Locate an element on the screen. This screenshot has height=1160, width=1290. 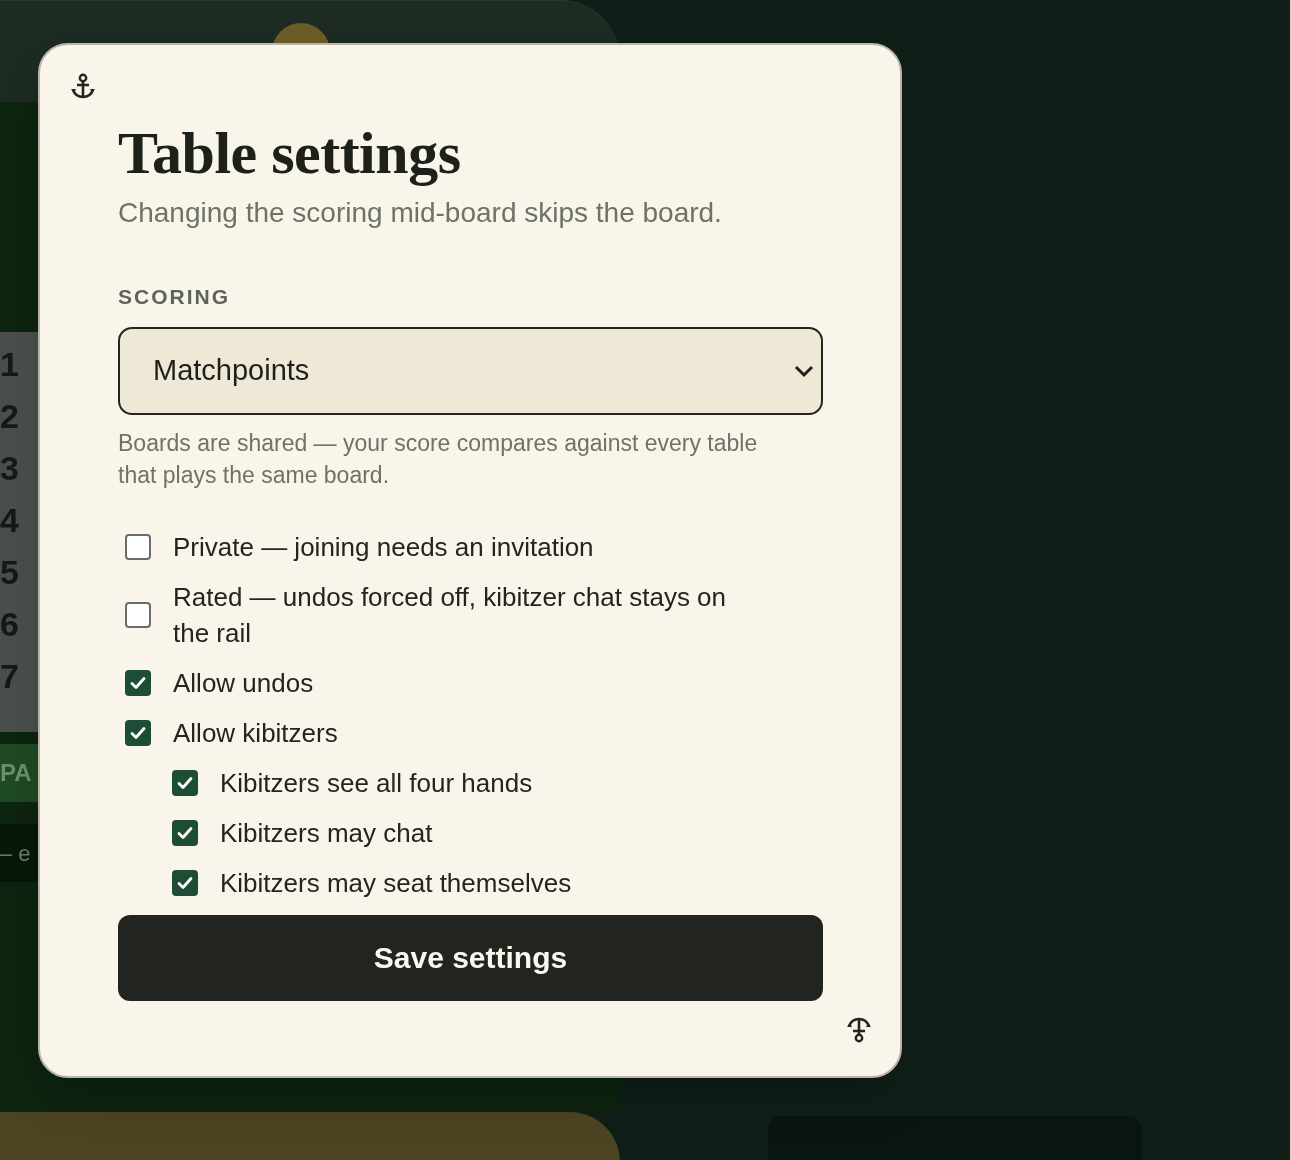
scoring-label: SCORING is located at coordinates (174, 297).